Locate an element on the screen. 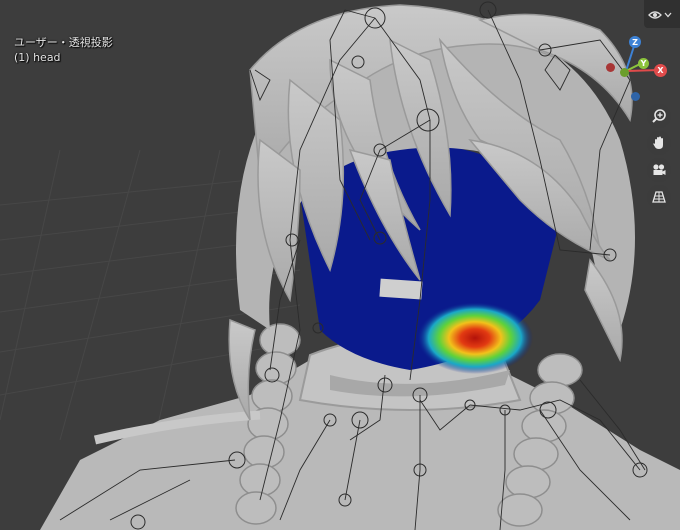 The height and width of the screenshot is (530, 680). pan-button is located at coordinates (659, 143).